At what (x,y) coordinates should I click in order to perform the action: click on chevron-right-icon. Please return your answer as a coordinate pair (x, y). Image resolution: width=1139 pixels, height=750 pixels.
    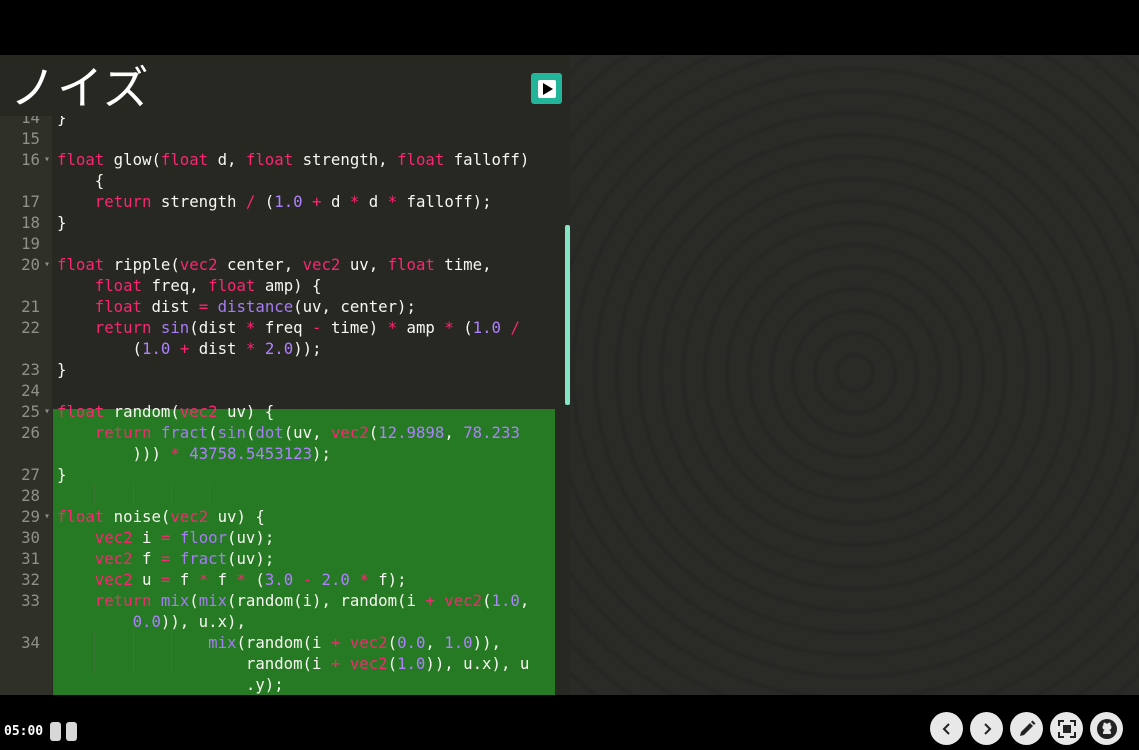
    Looking at the image, I should click on (987, 729).